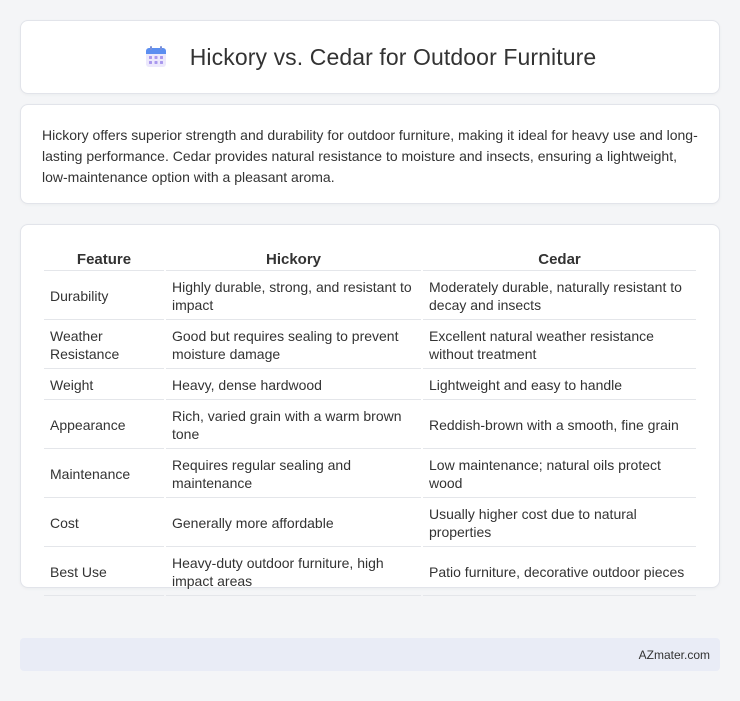 The image size is (740, 701). I want to click on feature-cell: Weather Resistance, so click(104, 345).